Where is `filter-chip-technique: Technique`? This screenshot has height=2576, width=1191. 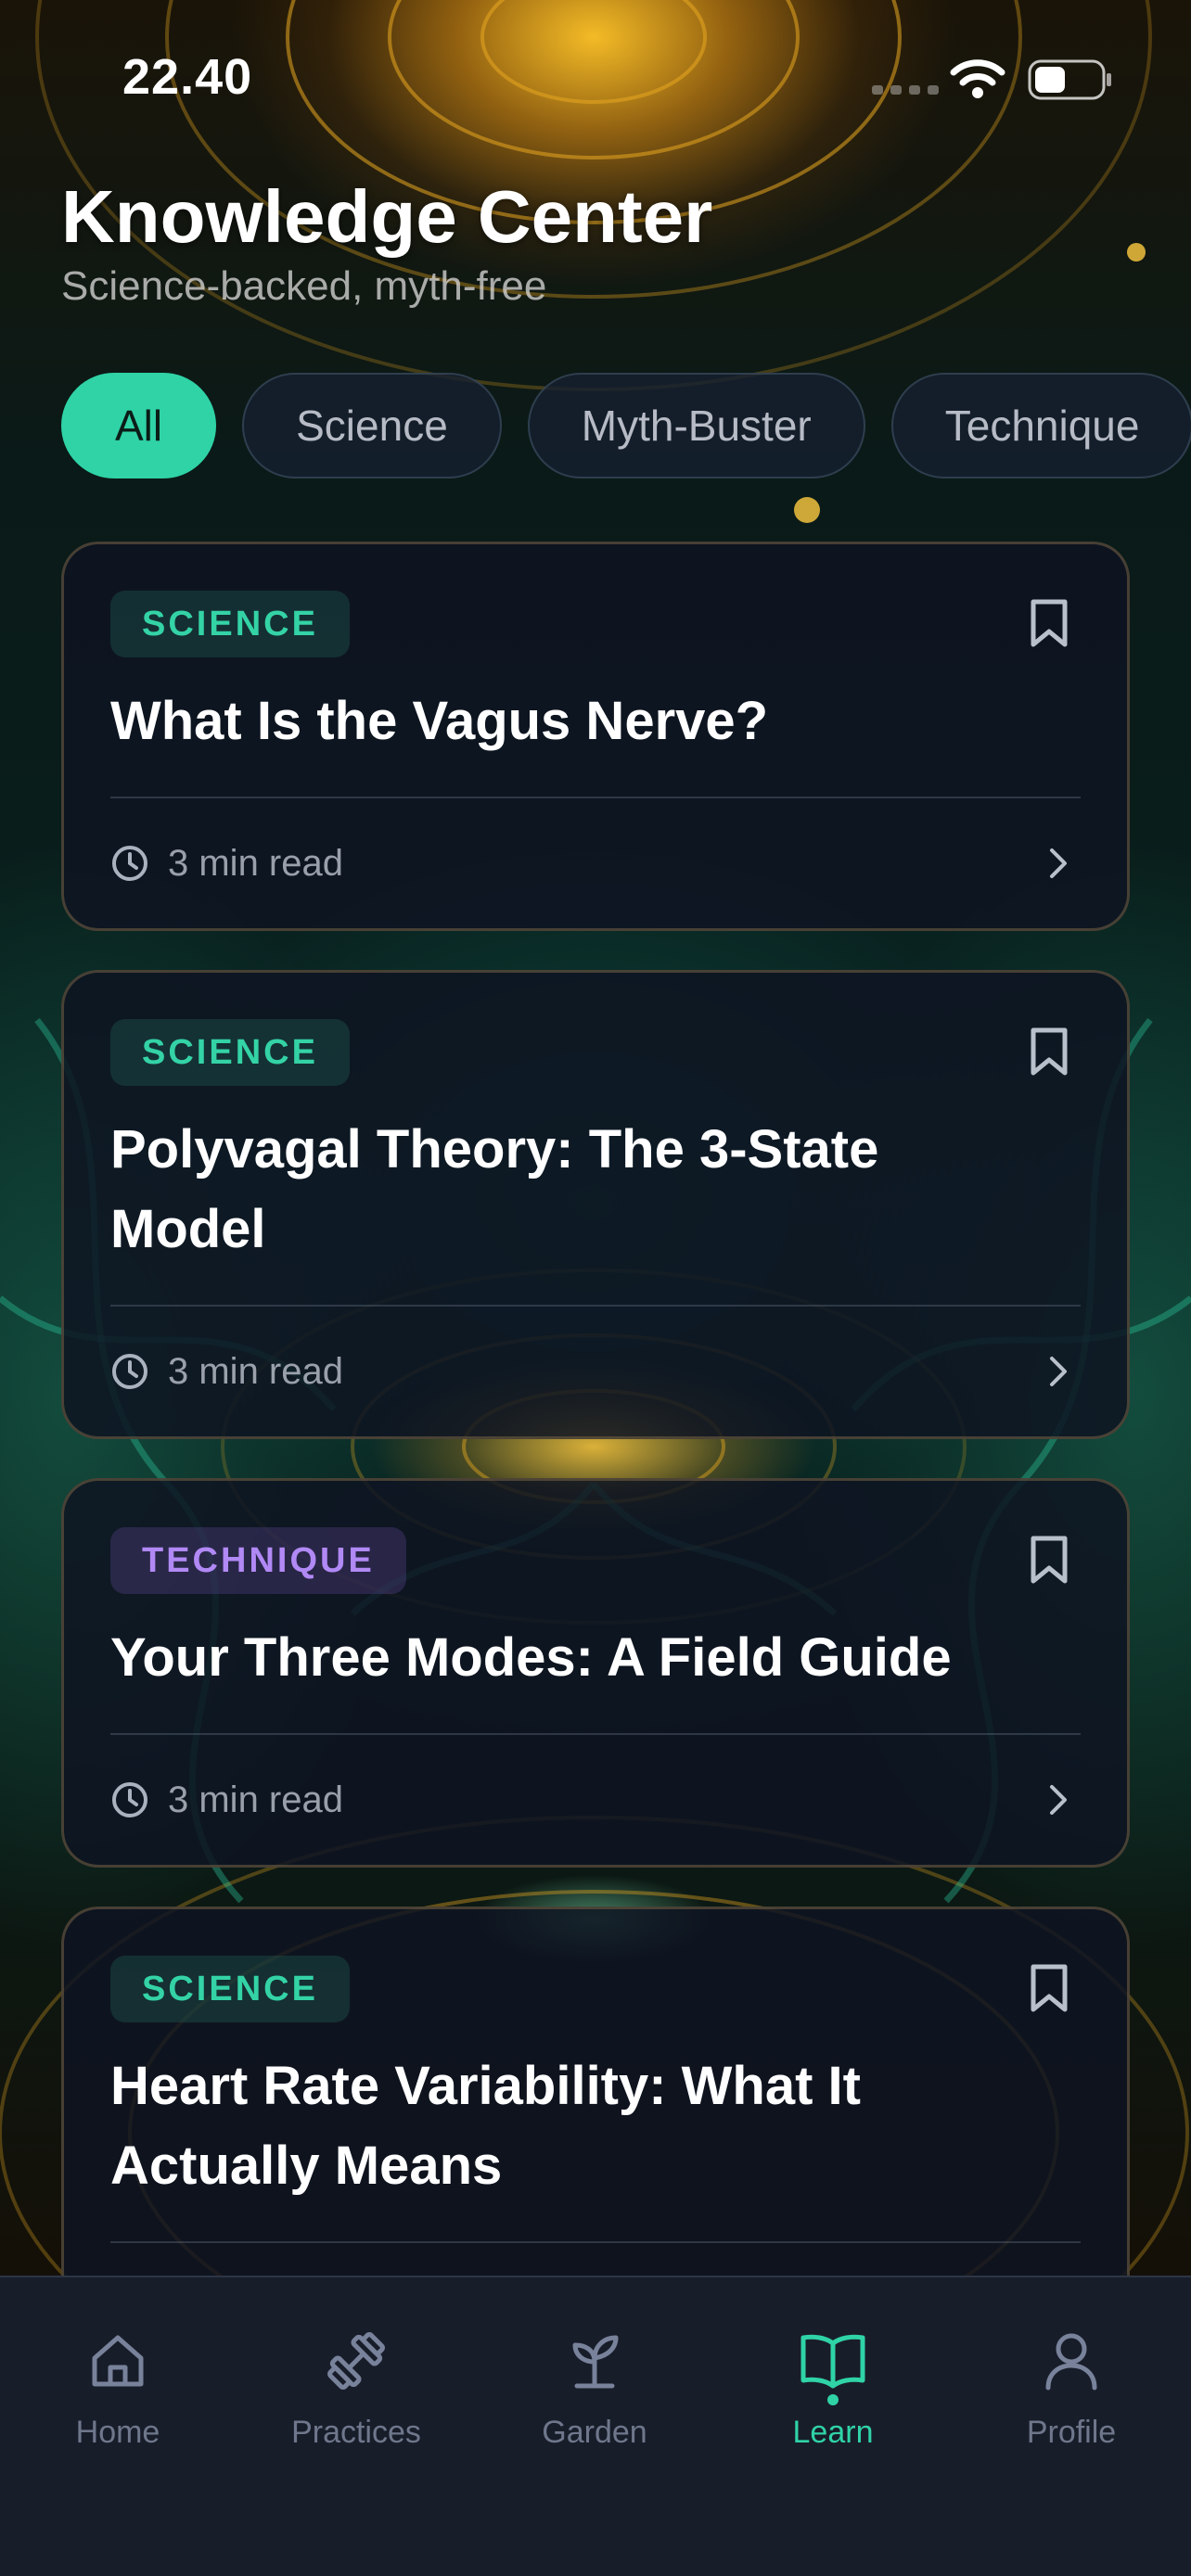
filter-chip-technique: Technique is located at coordinates (1040, 425).